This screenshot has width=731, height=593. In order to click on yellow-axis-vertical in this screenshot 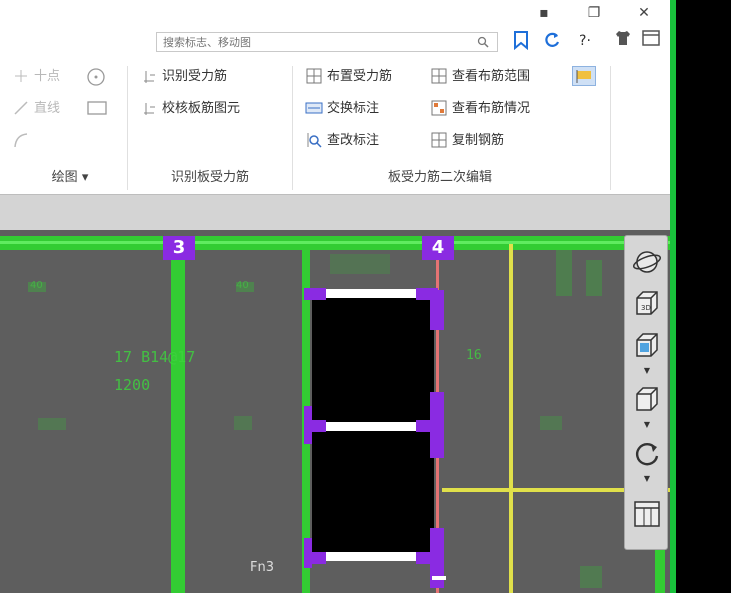, I will do `click(511, 418)`.